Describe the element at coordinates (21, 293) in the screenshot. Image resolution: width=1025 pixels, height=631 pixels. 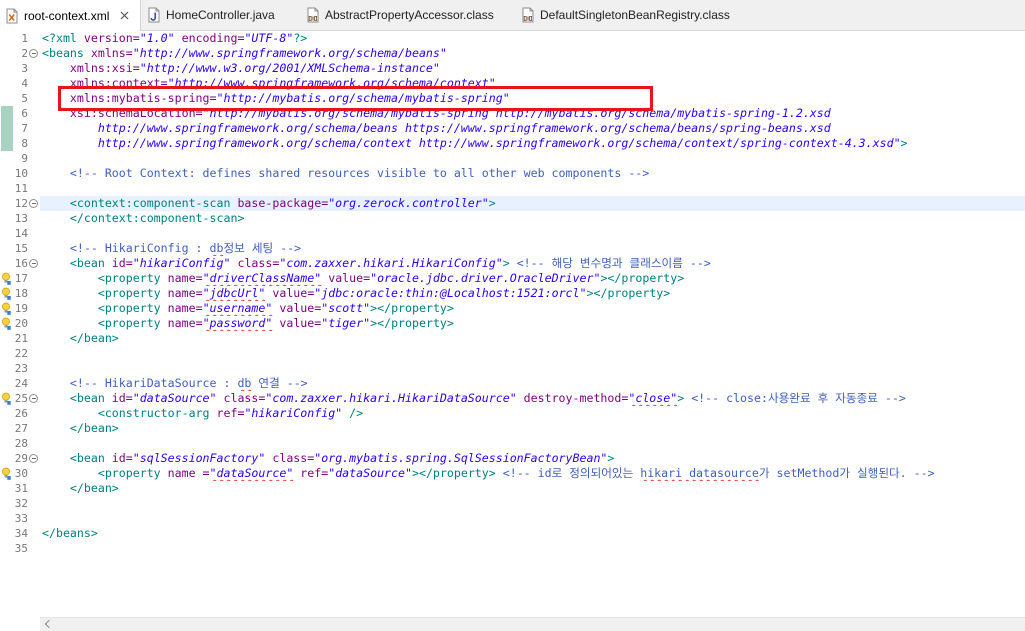
I see `line-number: 18` at that location.